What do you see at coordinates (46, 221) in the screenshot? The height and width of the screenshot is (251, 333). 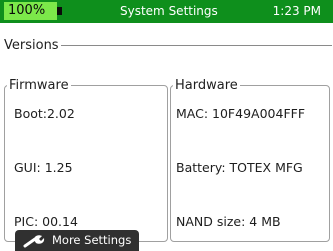 I see `firmware-pic-version: PIC: 00.14` at bounding box center [46, 221].